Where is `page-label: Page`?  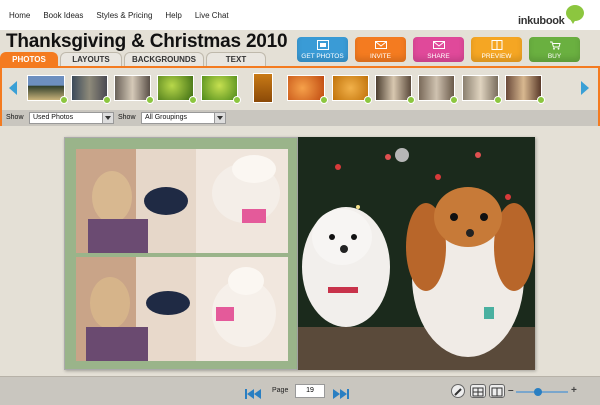
page-label: Page is located at coordinates (280, 390).